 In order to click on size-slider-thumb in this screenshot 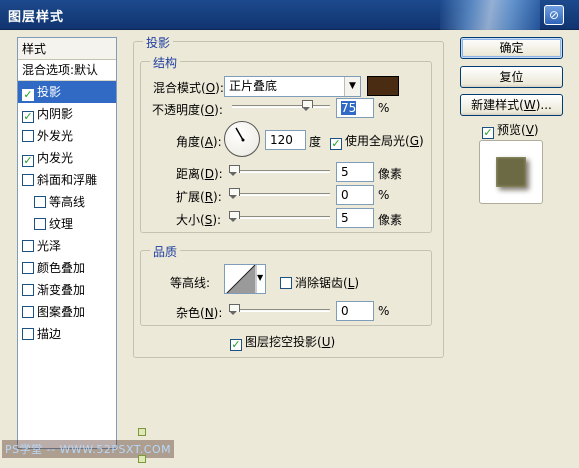, I will do `click(234, 216)`.